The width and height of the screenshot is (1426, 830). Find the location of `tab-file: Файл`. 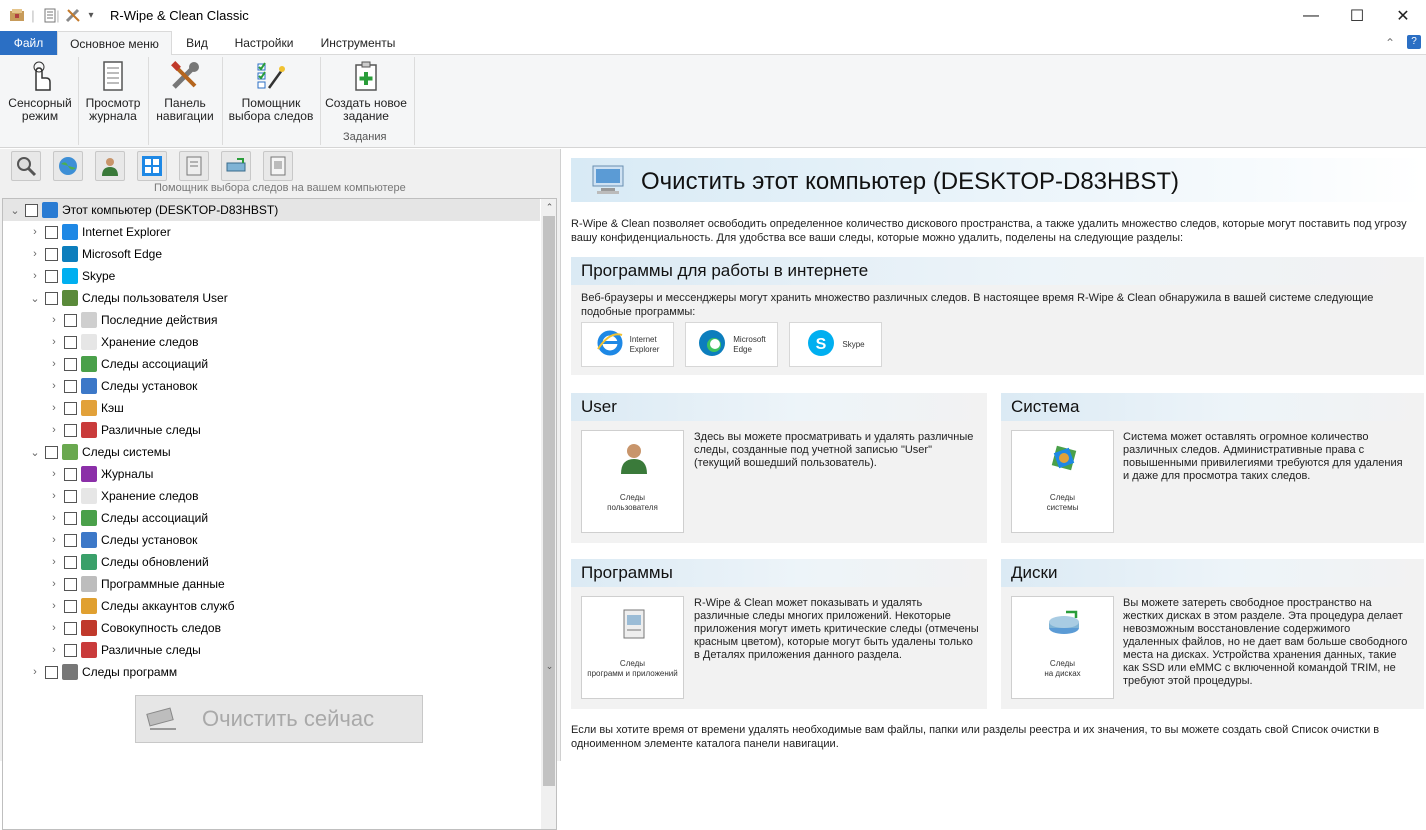

tab-file: Файл is located at coordinates (28, 43).